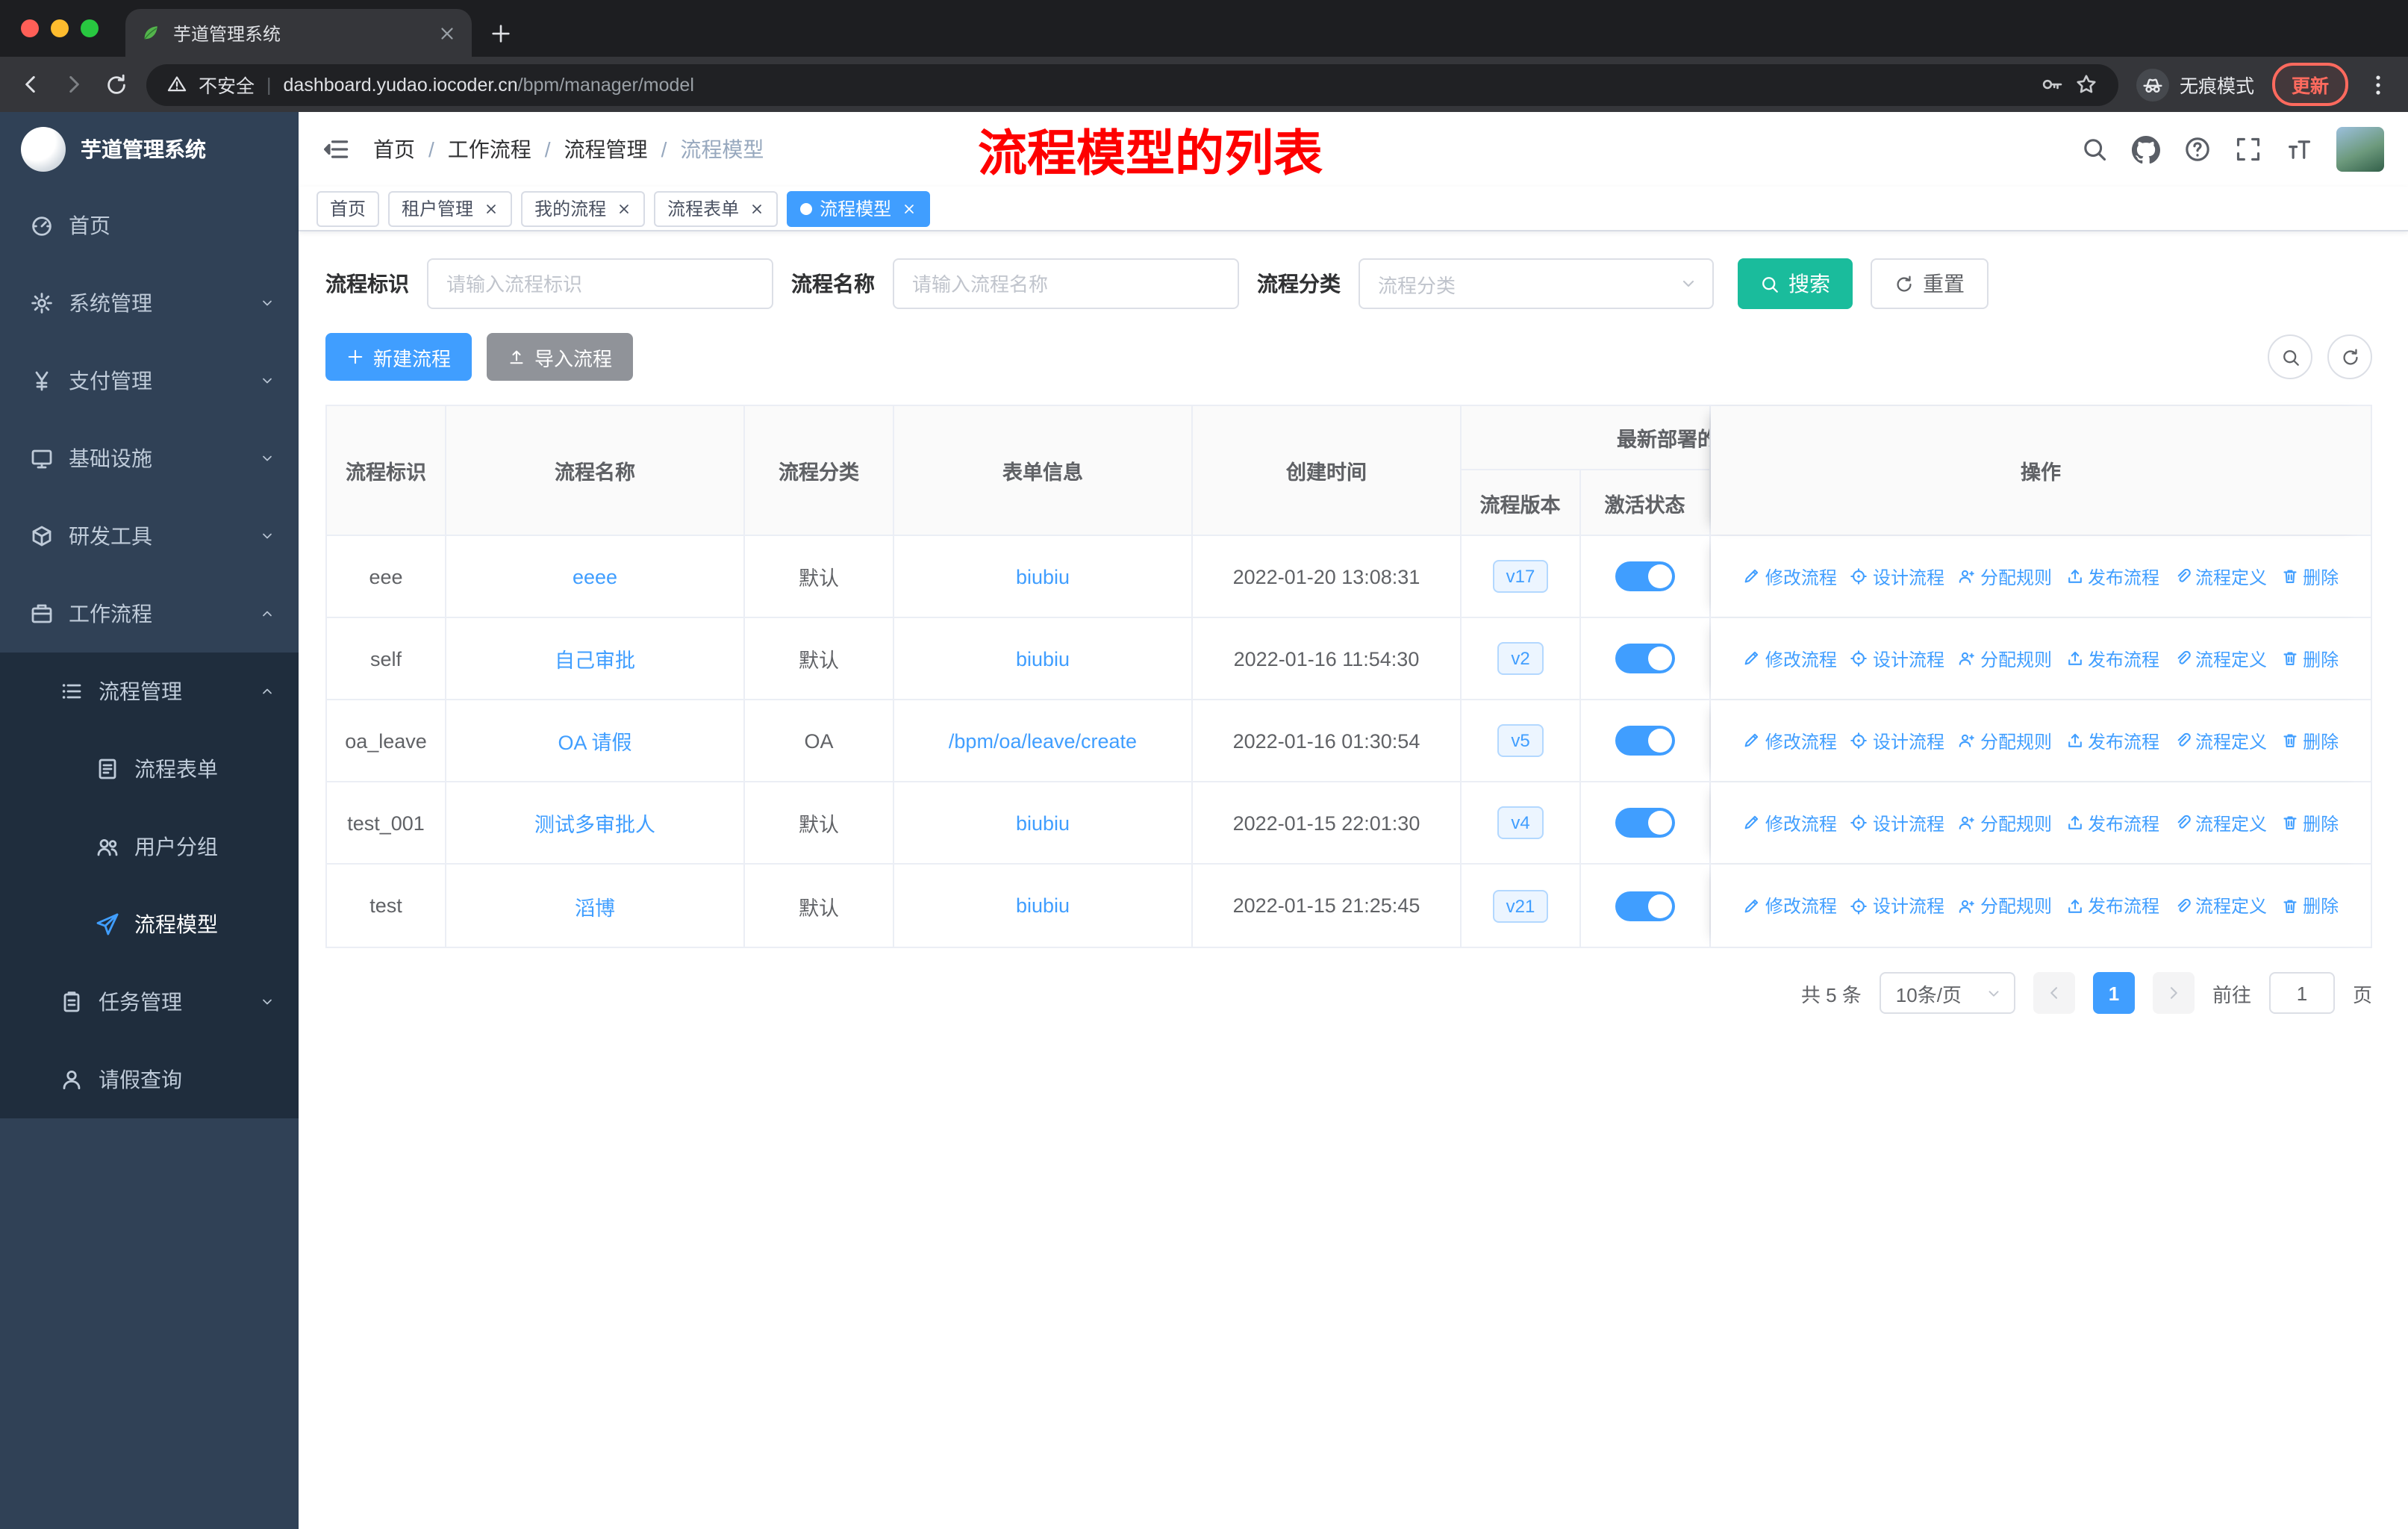 This screenshot has height=1529, width=2408. Describe the element at coordinates (1930, 283) in the screenshot. I see `reset-button: 重置` at that location.